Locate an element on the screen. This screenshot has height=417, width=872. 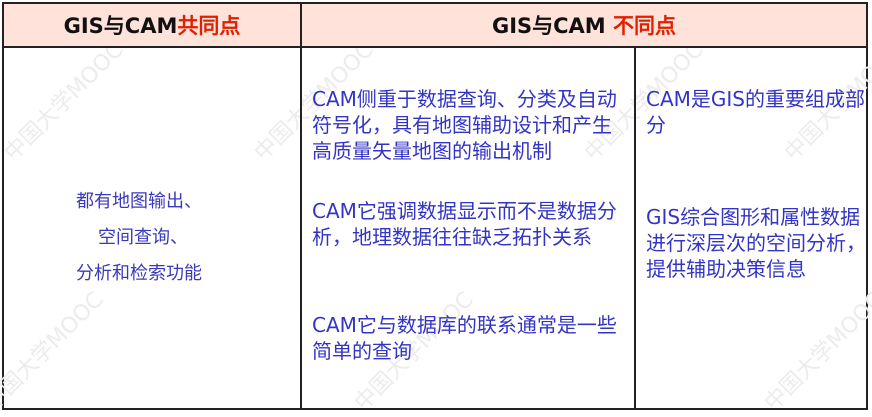
cam-difference-item: CAM它与数据库的联系通常是一些简单的查询 is located at coordinates (464, 338).